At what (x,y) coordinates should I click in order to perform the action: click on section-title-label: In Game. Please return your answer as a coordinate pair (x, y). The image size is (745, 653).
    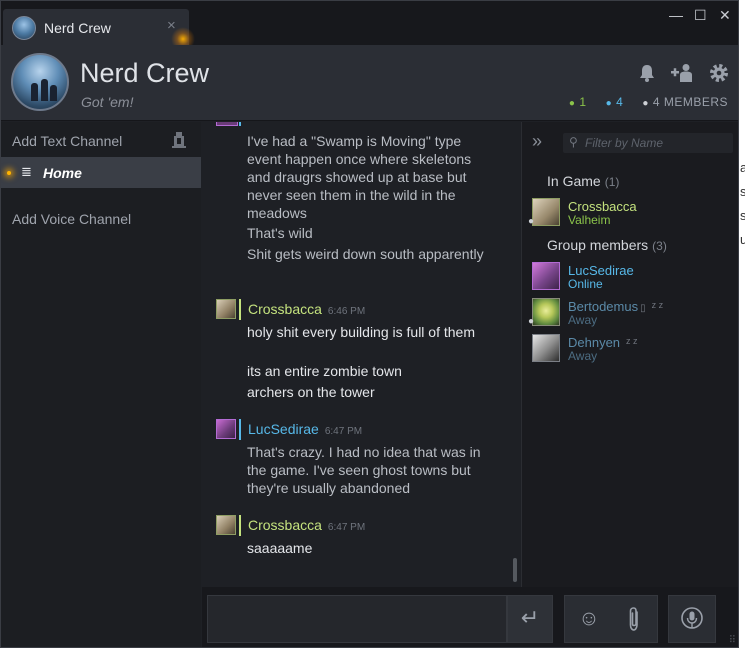
    Looking at the image, I should click on (574, 181).